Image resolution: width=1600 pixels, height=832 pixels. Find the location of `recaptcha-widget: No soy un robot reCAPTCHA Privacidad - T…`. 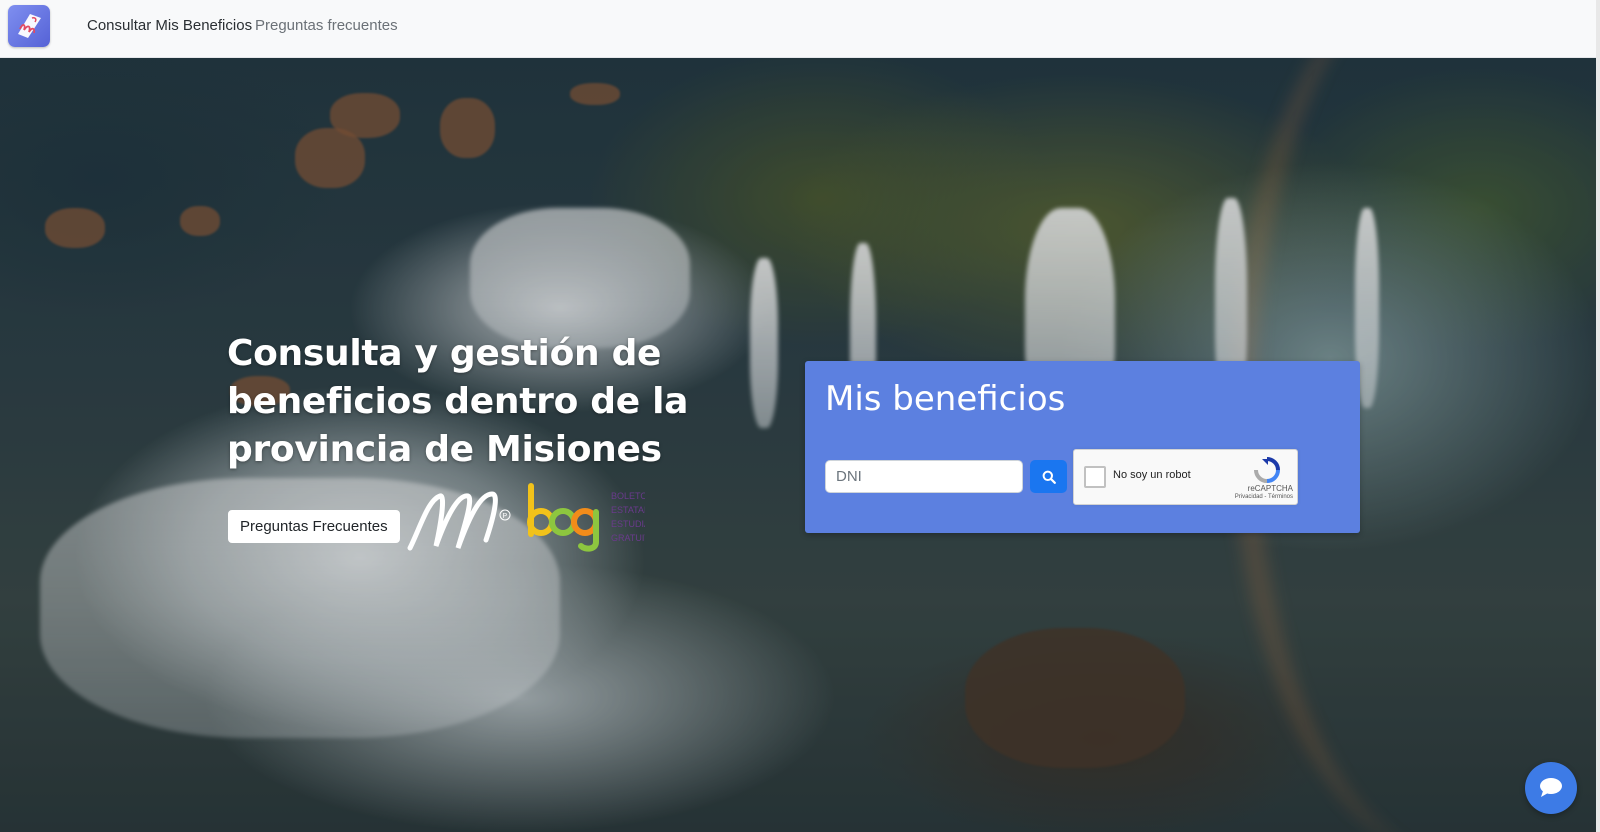

recaptcha-widget: No soy un robot reCAPTCHA Privacidad - T… is located at coordinates (1185, 477).